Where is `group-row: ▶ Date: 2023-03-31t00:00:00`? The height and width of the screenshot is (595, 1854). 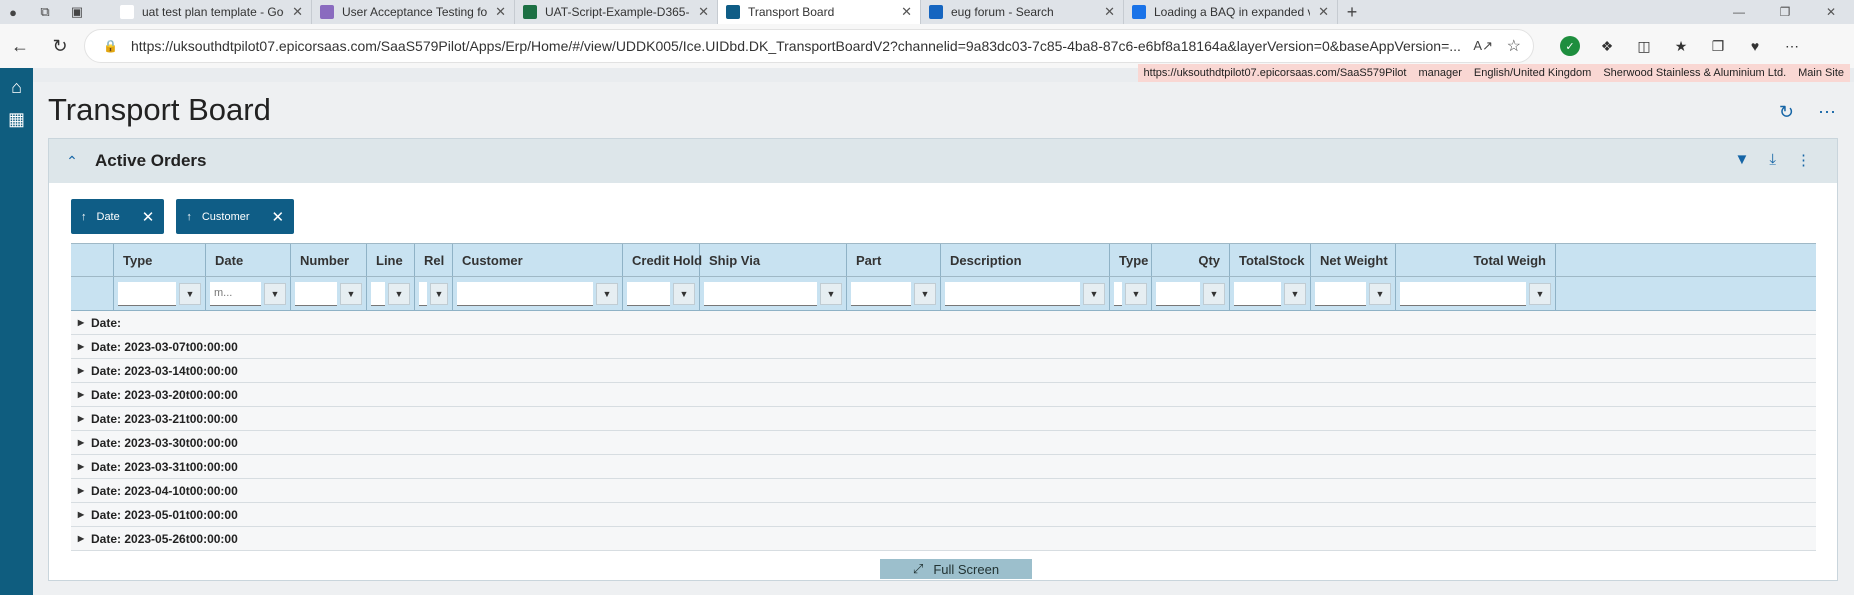
group-row: ▶ Date: 2023-03-31t00:00:00 is located at coordinates (943, 467).